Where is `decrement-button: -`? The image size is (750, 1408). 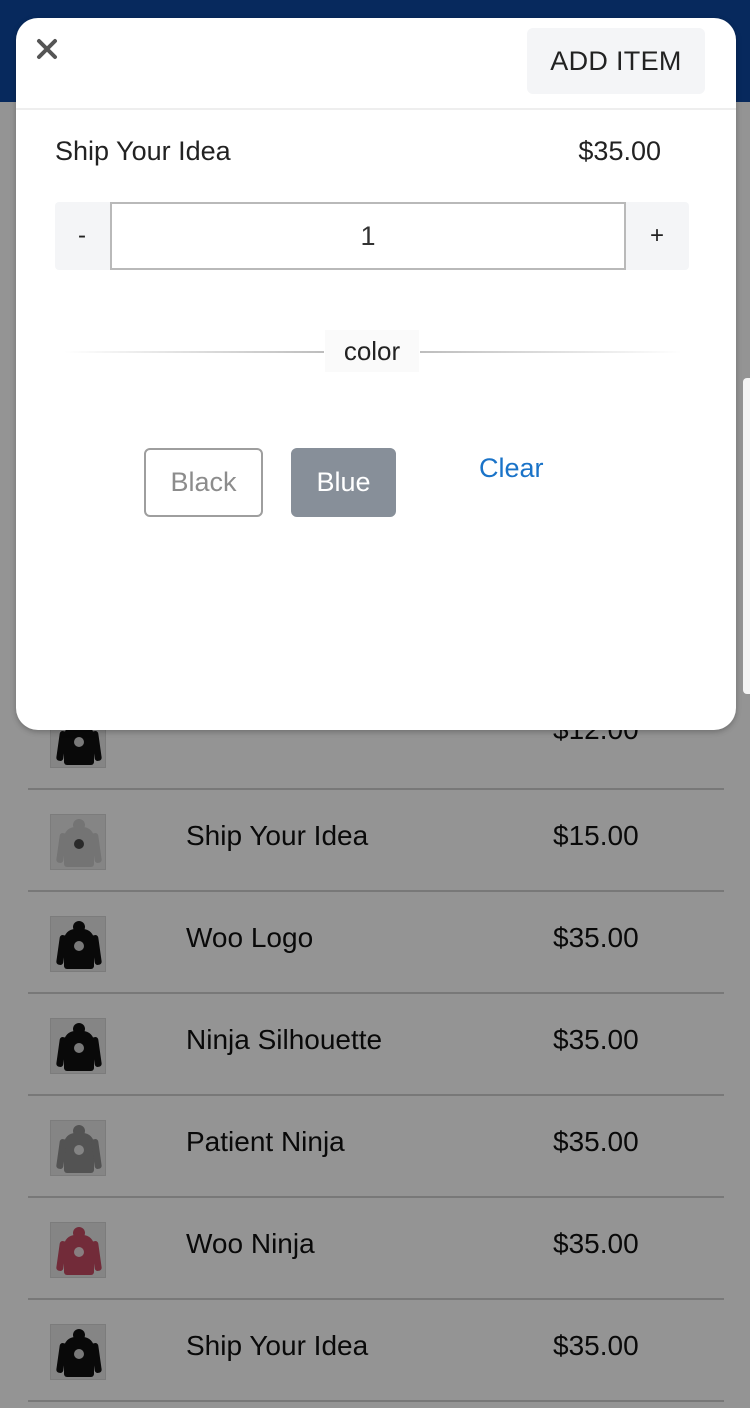
decrement-button: - is located at coordinates (82, 236).